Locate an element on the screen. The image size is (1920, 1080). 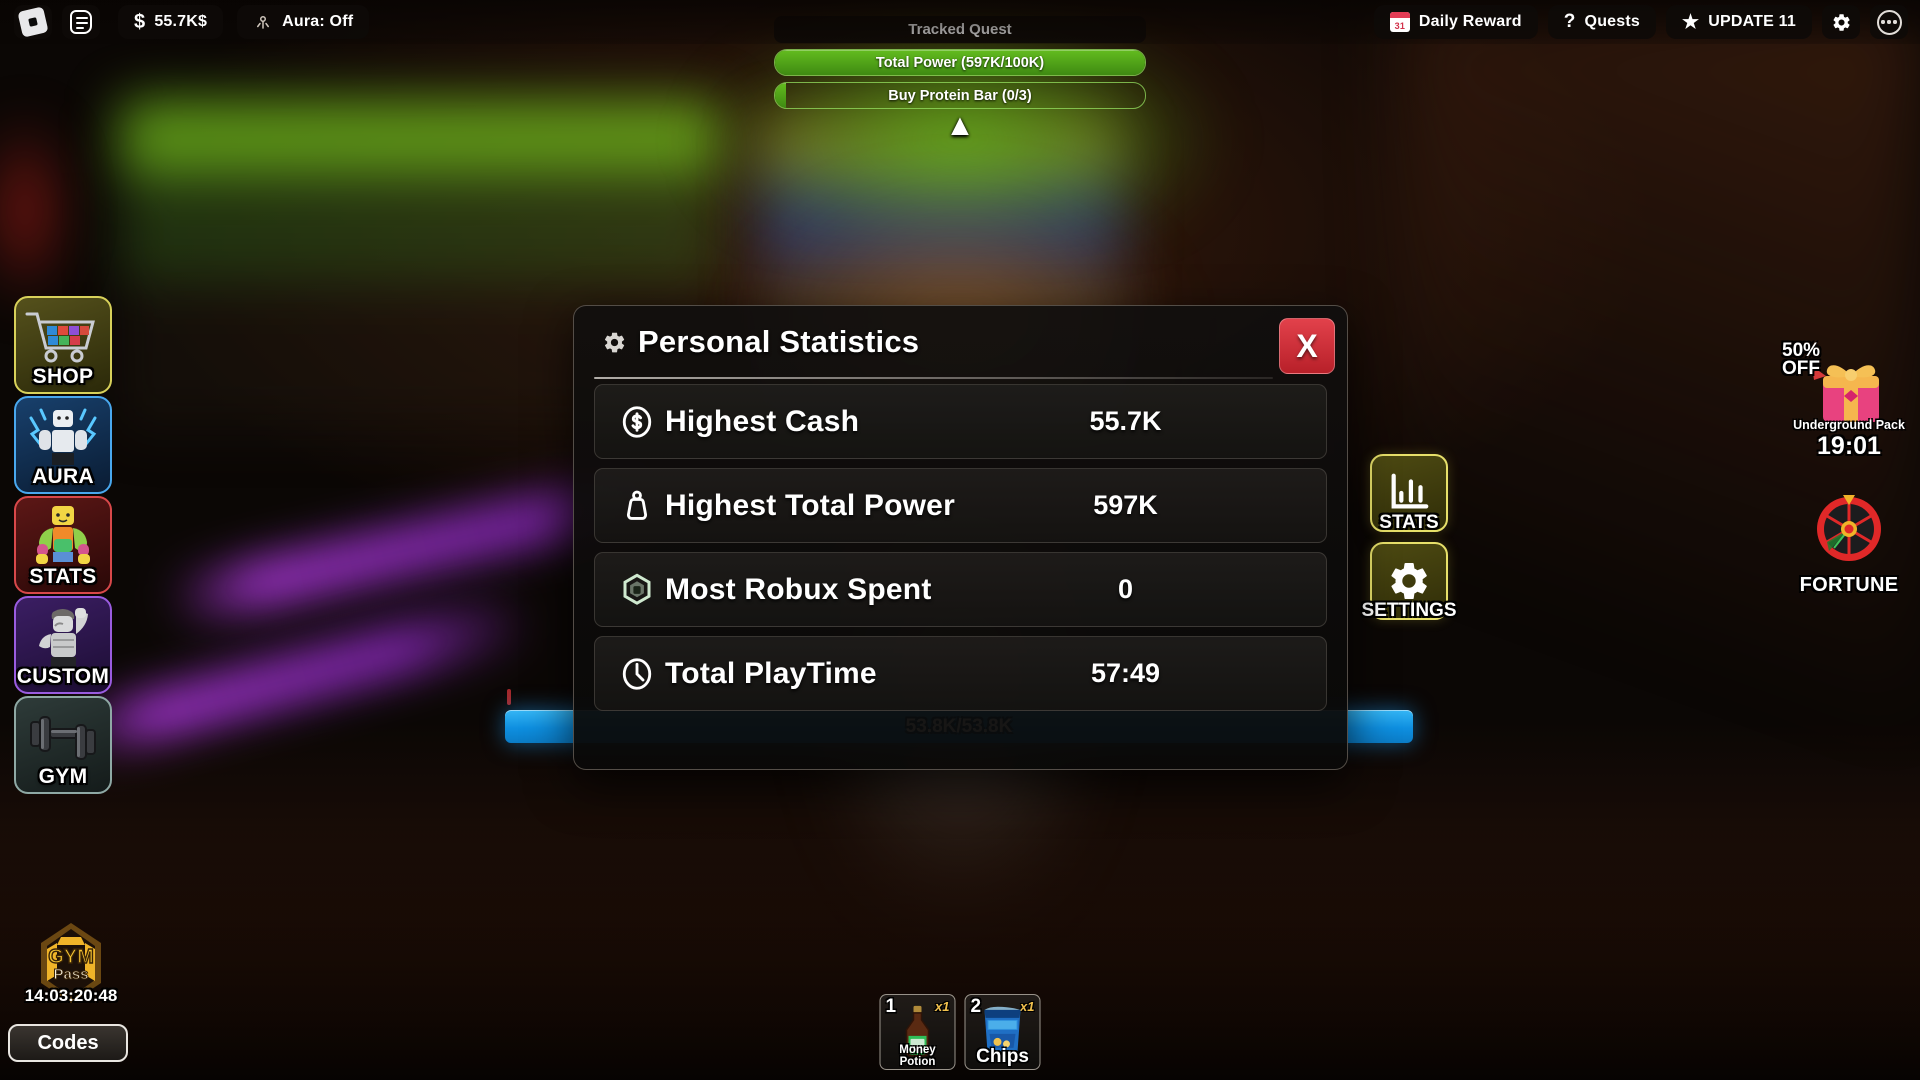
update-button: ★ UPDATE 11 is located at coordinates (1739, 22).